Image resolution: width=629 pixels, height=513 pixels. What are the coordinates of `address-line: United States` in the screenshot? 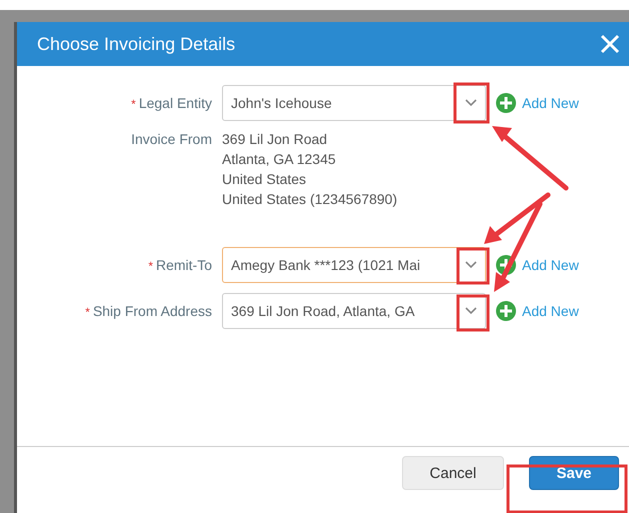 It's located at (265, 179).